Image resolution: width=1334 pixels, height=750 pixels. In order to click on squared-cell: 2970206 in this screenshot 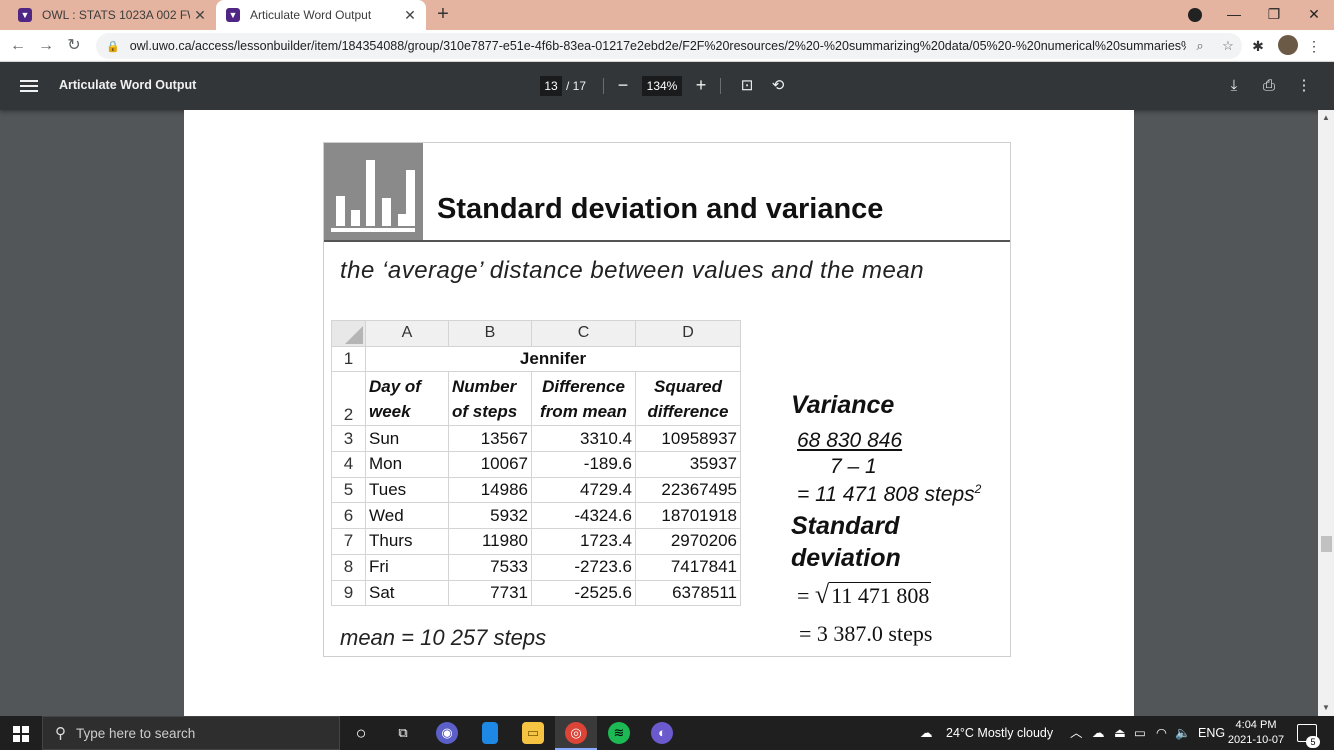, I will do `click(688, 541)`.